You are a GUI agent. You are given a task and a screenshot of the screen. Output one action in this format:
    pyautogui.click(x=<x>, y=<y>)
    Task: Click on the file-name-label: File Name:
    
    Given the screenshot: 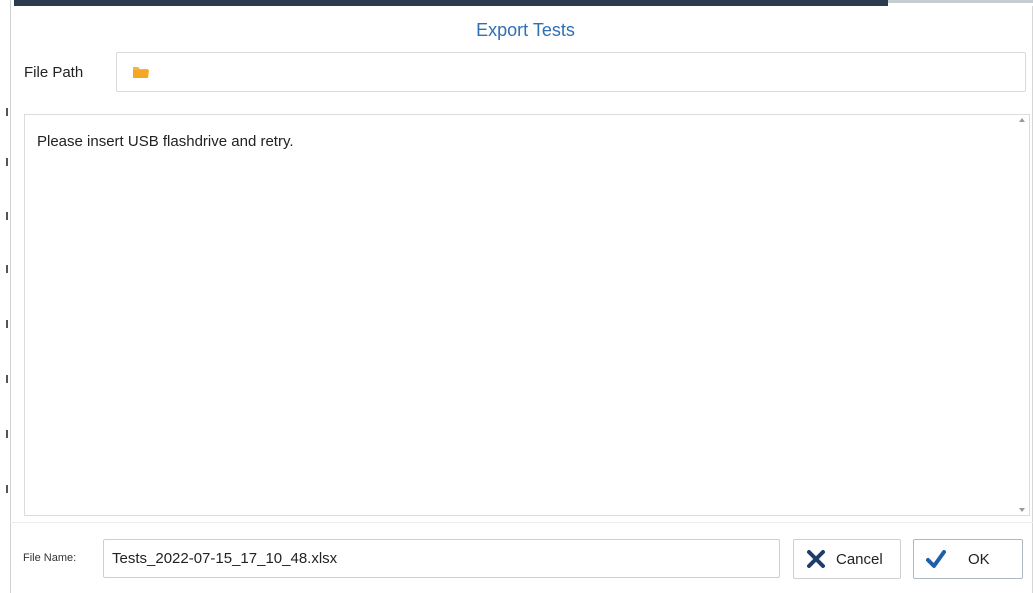 What is the action you would take?
    pyautogui.click(x=50, y=558)
    